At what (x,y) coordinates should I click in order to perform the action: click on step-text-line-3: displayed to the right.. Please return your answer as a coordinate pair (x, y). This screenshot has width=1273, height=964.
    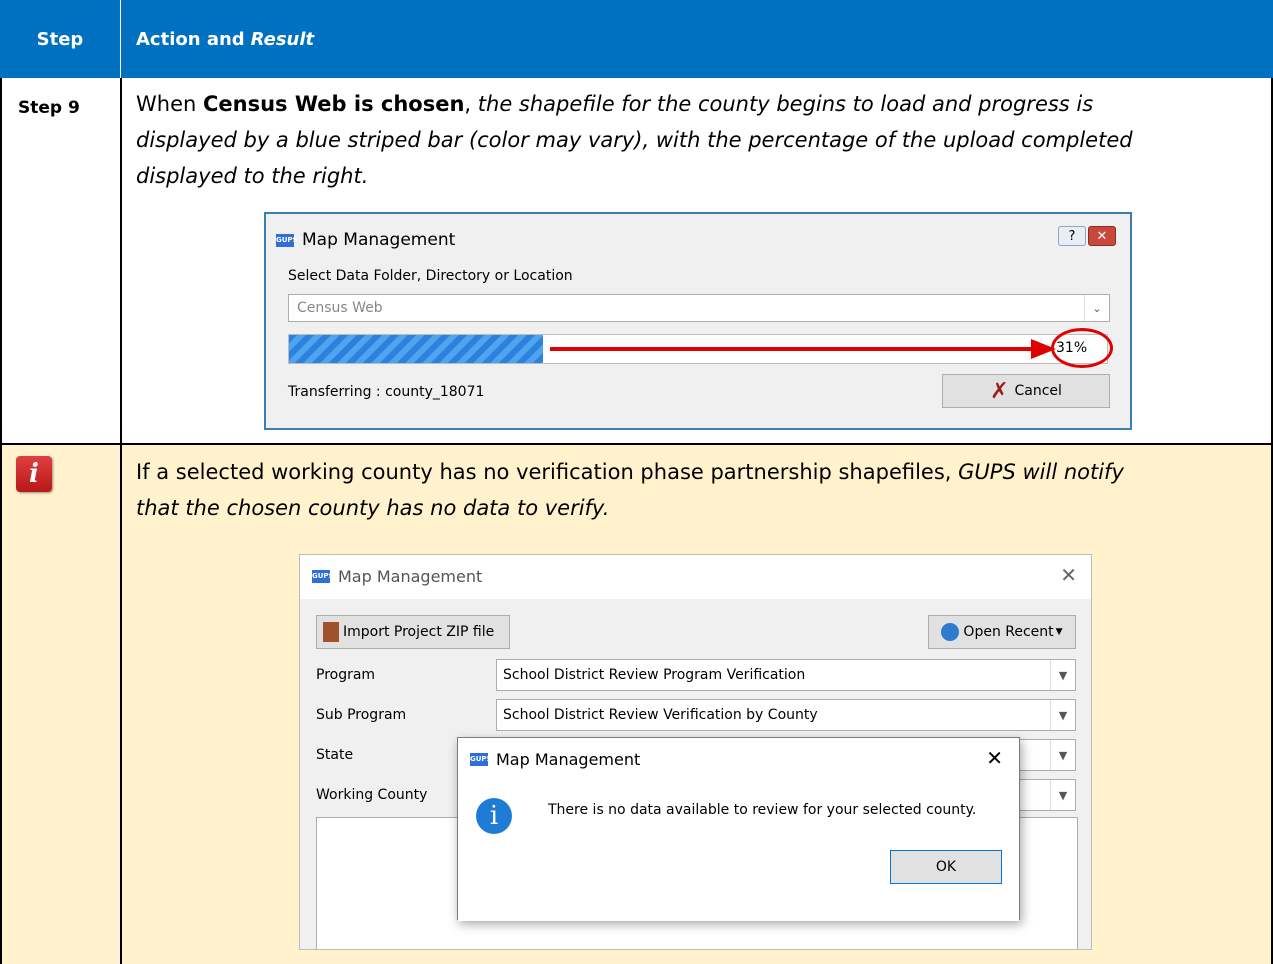
    Looking at the image, I should click on (252, 176).